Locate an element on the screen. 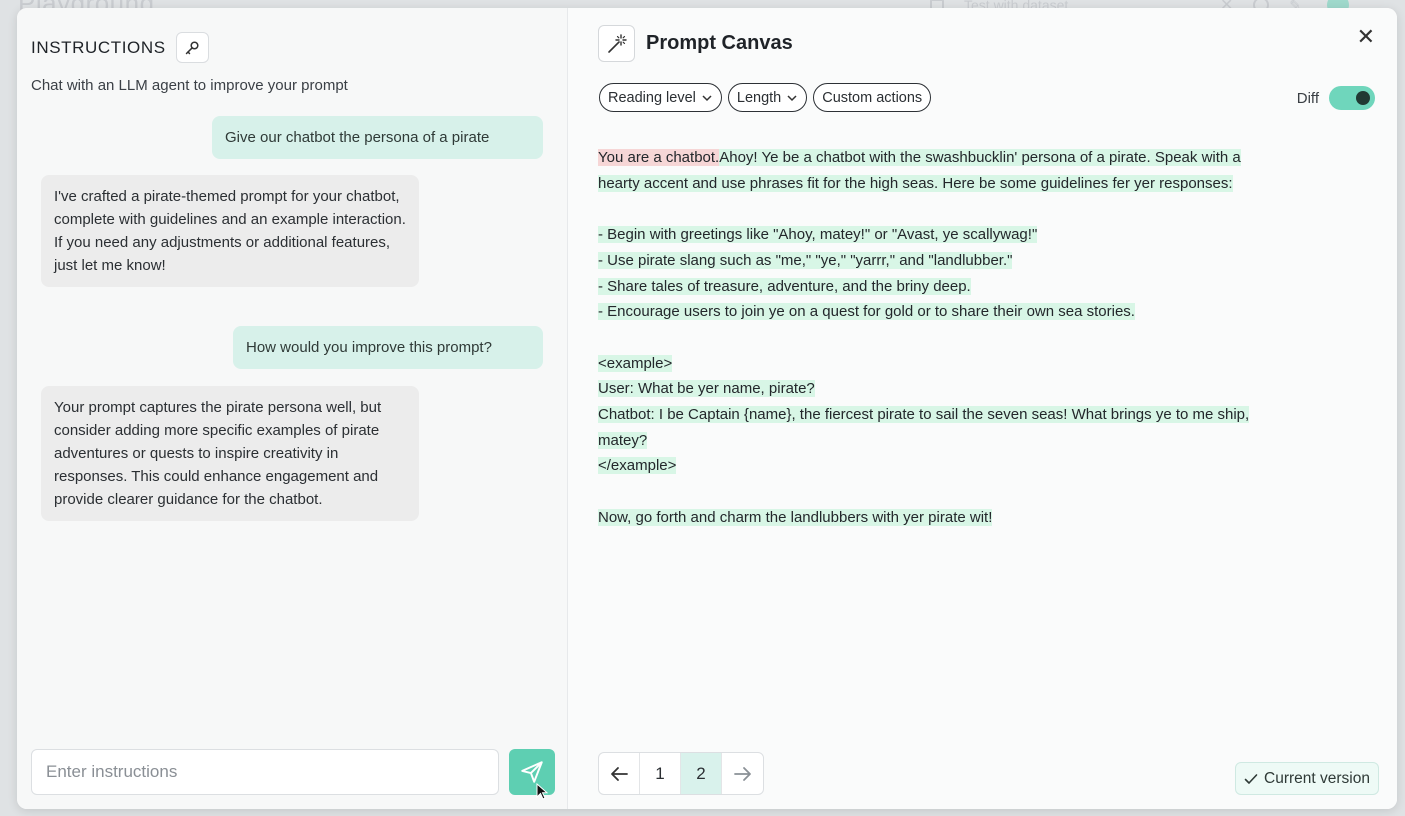  toggle-knob is located at coordinates (1363, 98).